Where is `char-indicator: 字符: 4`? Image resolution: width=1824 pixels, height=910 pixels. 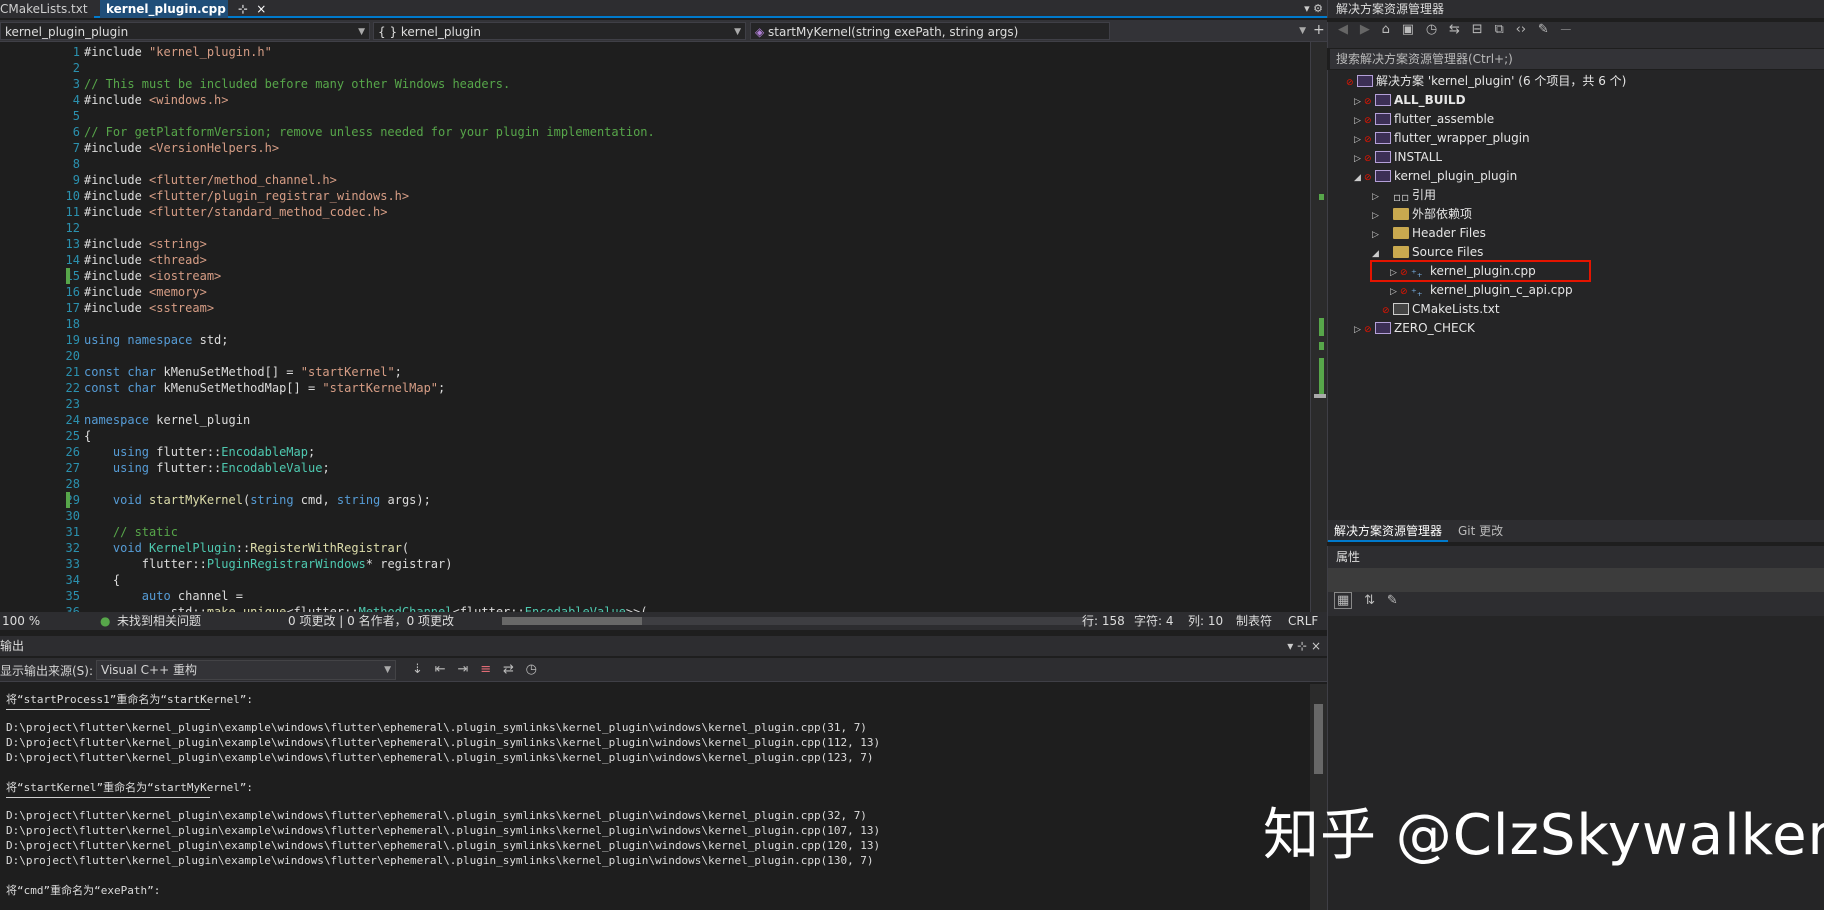 char-indicator: 字符: 4 is located at coordinates (1154, 621).